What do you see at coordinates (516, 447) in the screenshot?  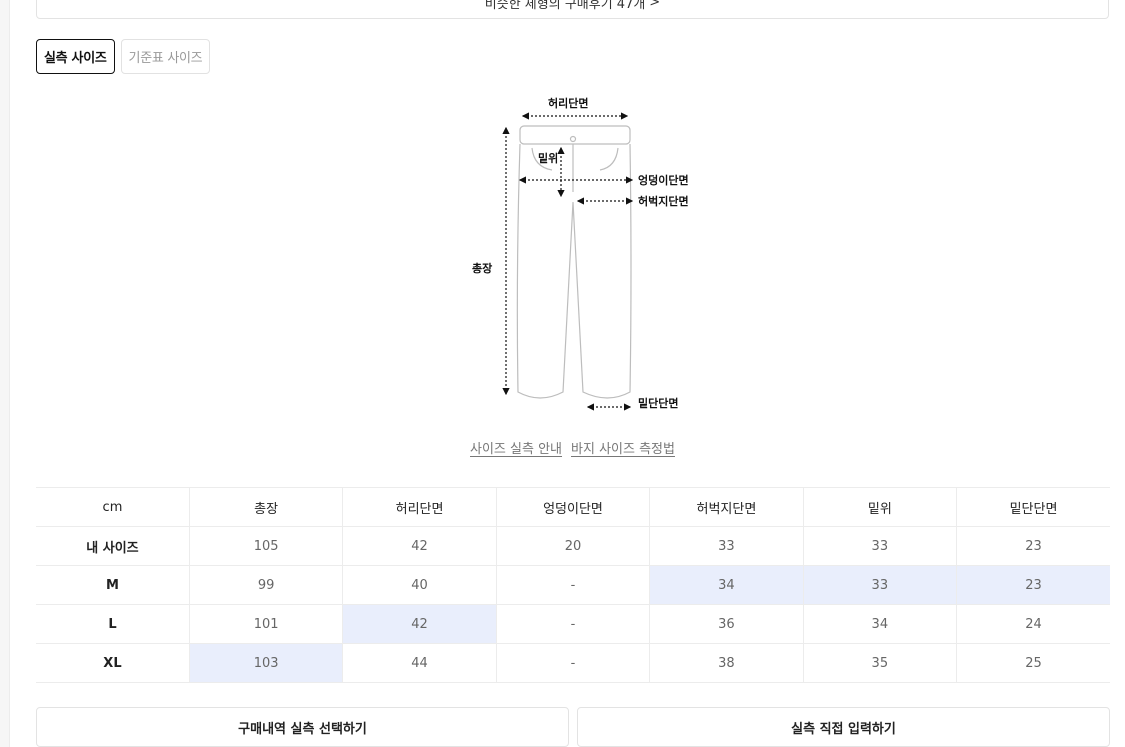 I see `size-measurement-guide-link: 사이즈 실측 안내` at bounding box center [516, 447].